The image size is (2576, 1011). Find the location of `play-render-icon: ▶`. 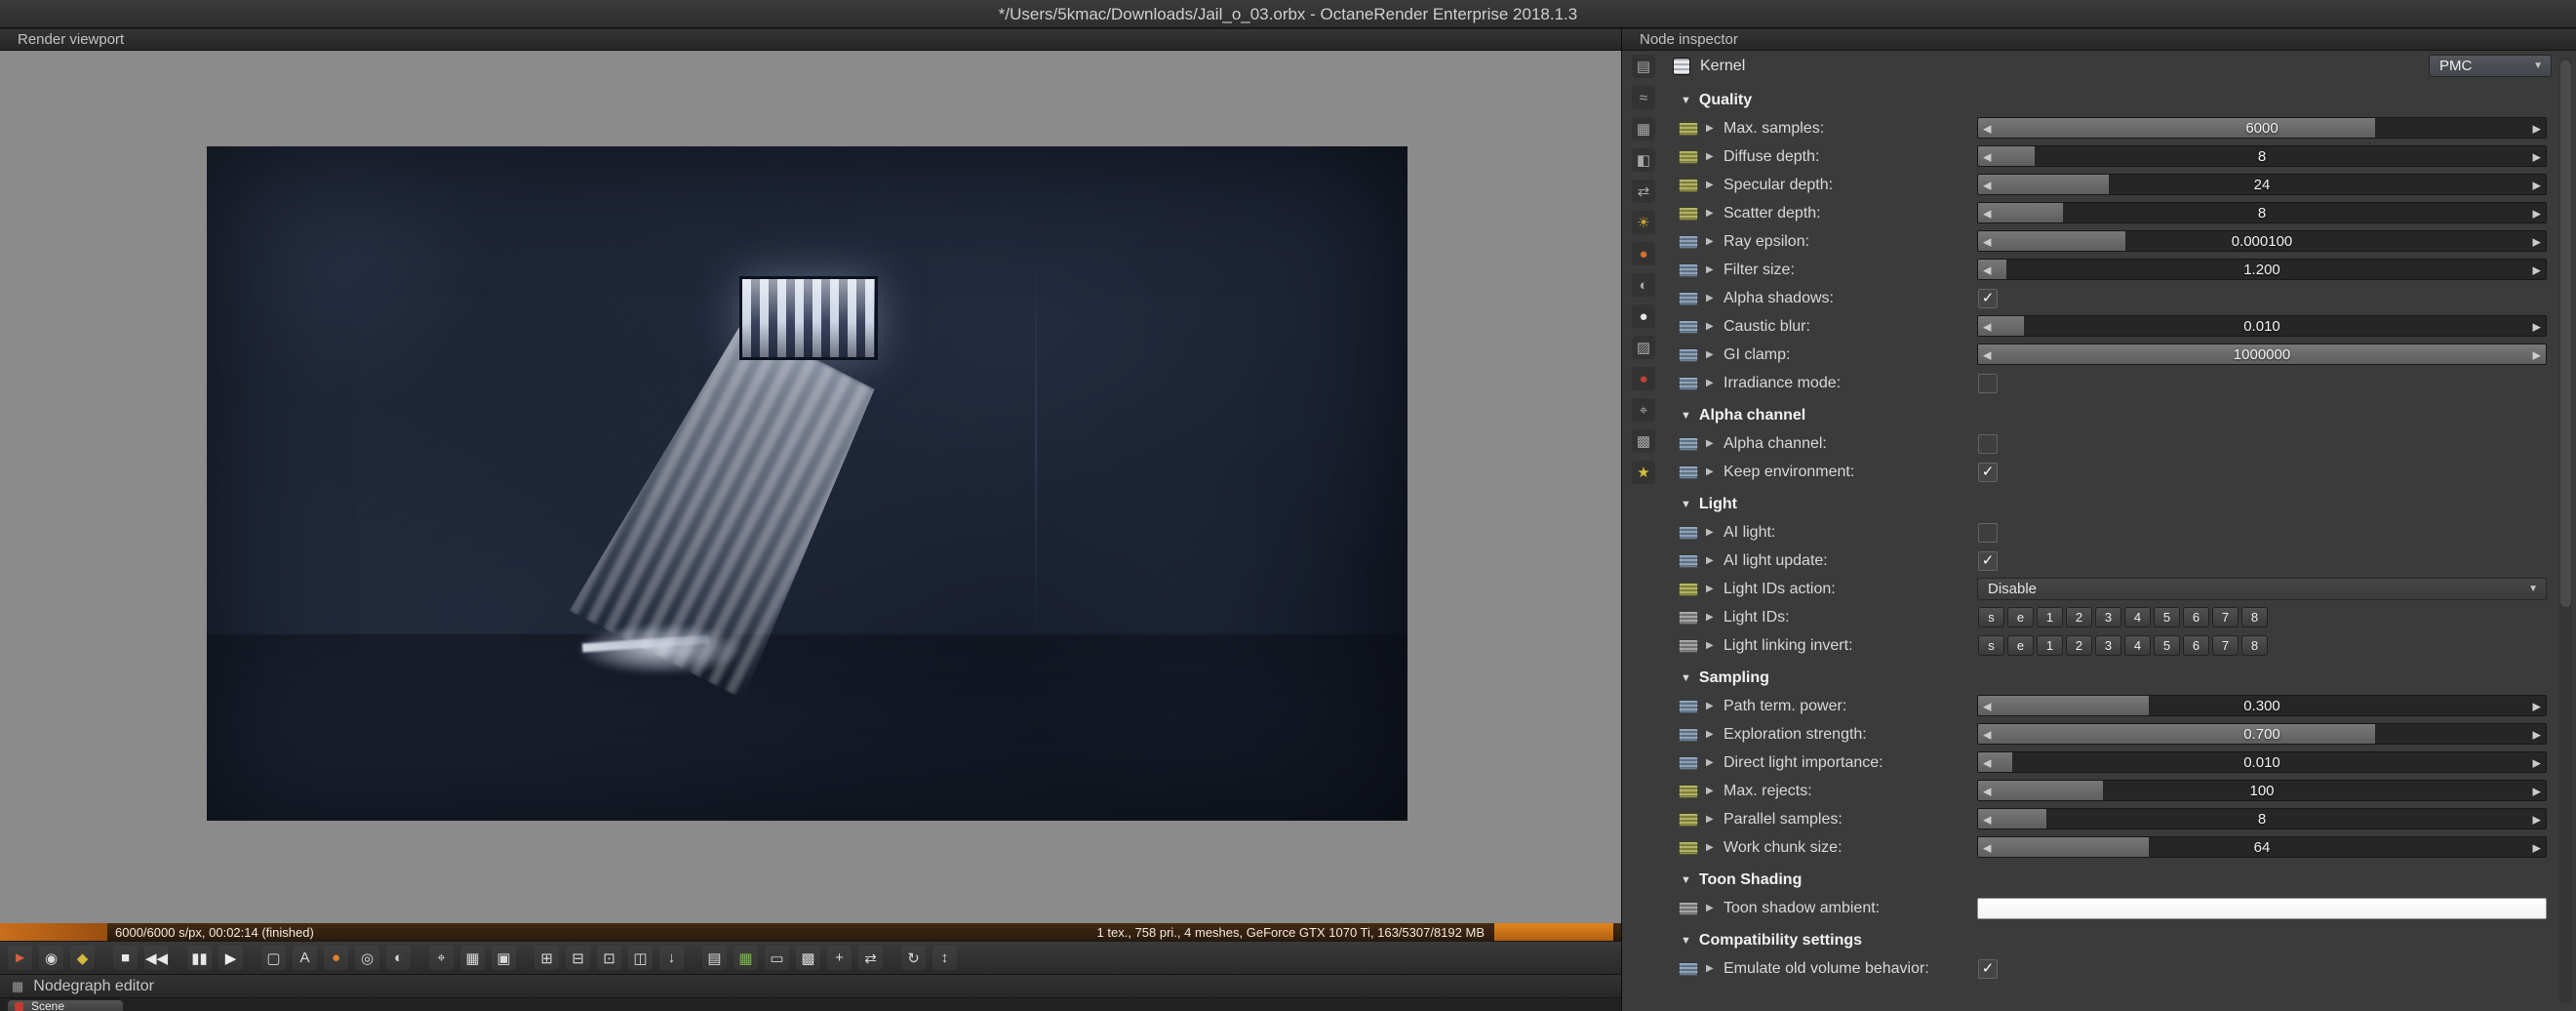

play-render-icon: ▶ is located at coordinates (230, 958).